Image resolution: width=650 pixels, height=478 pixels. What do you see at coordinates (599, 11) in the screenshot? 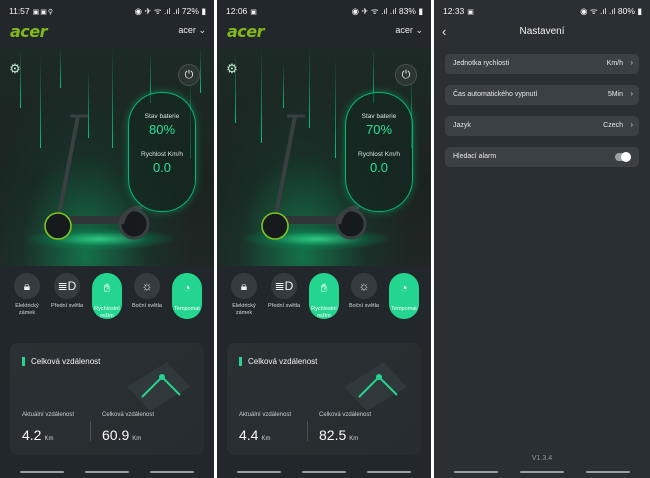
I see `signal-icons: ◉ ᯤ .ıl .ıl` at bounding box center [599, 11].